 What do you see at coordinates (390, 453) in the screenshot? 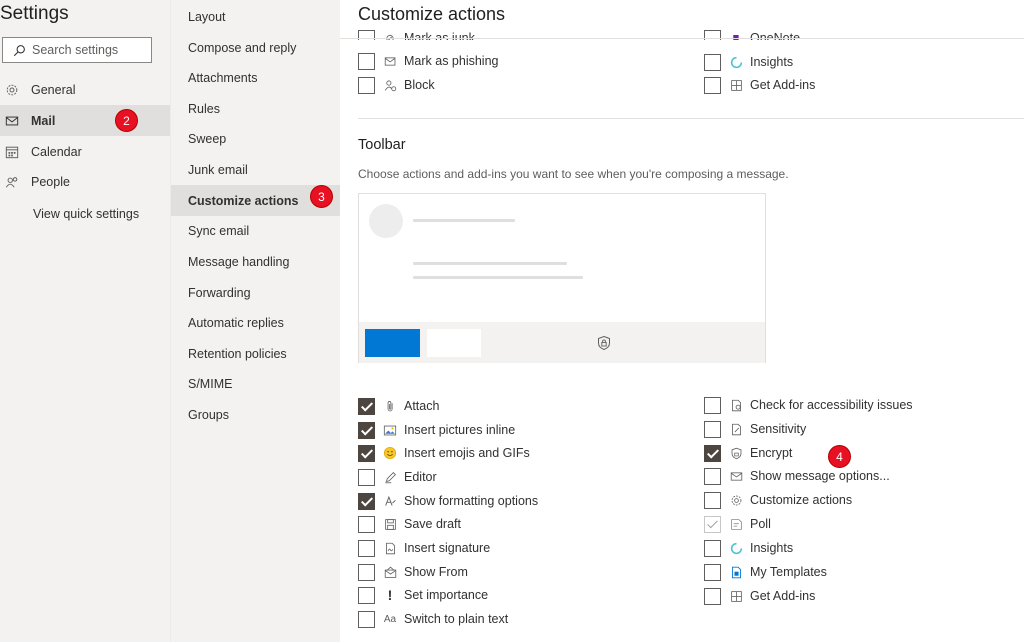
I see `emoji-icon` at bounding box center [390, 453].